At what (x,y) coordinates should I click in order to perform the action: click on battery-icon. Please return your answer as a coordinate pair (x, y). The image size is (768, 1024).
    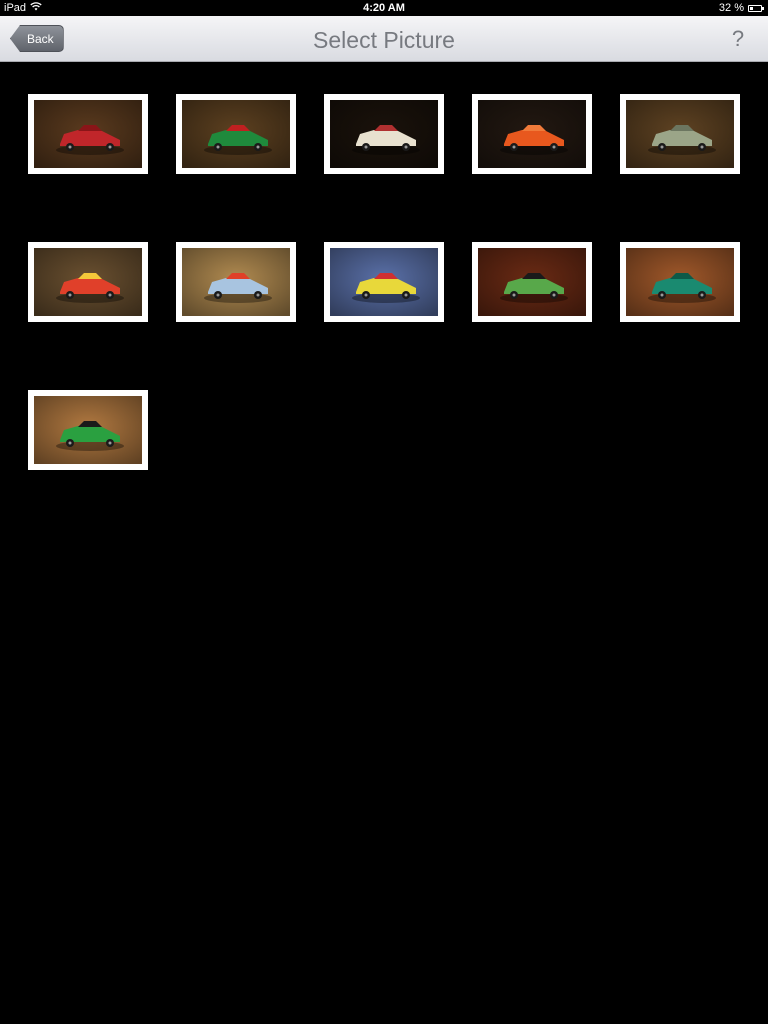
    Looking at the image, I should click on (756, 8).